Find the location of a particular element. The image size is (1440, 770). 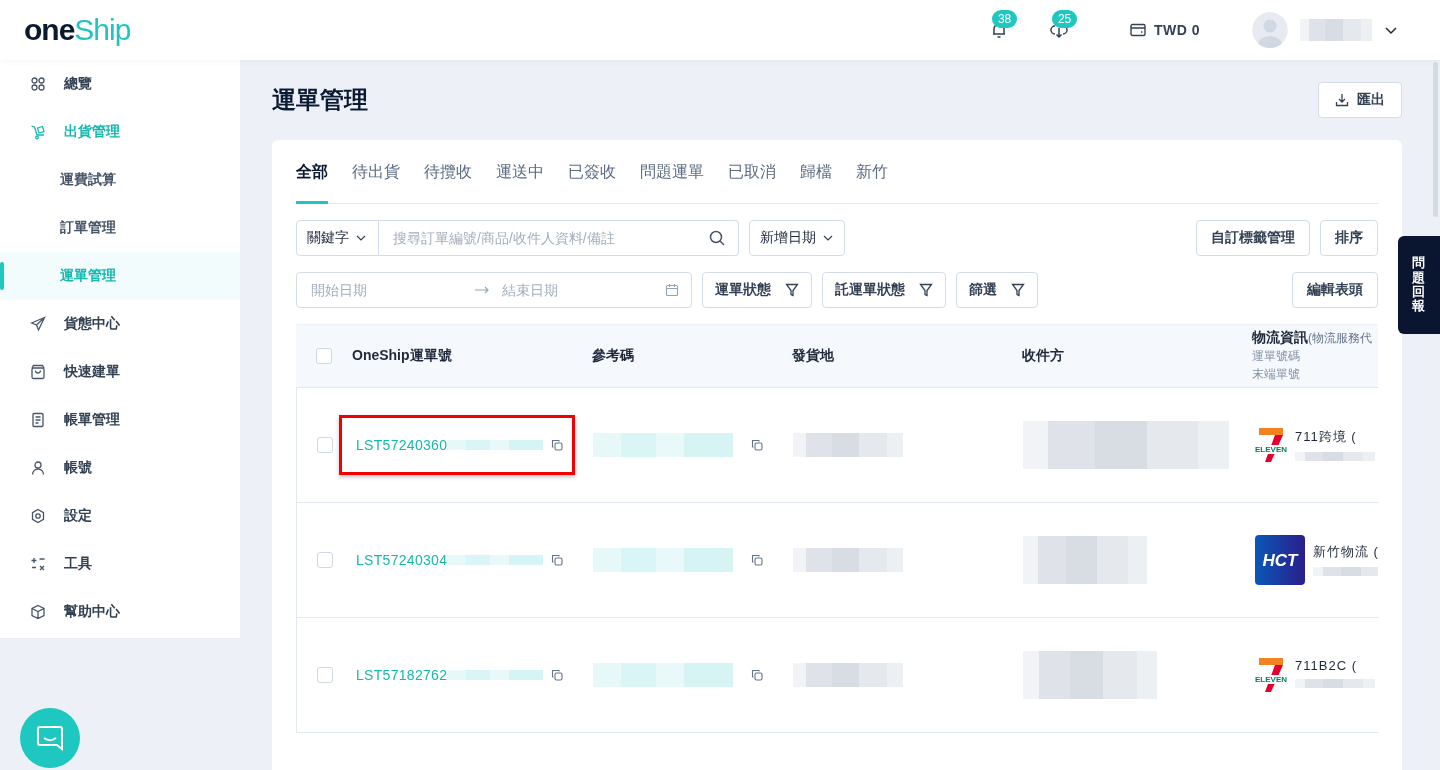

status-tab: 運送中 is located at coordinates (520, 172).